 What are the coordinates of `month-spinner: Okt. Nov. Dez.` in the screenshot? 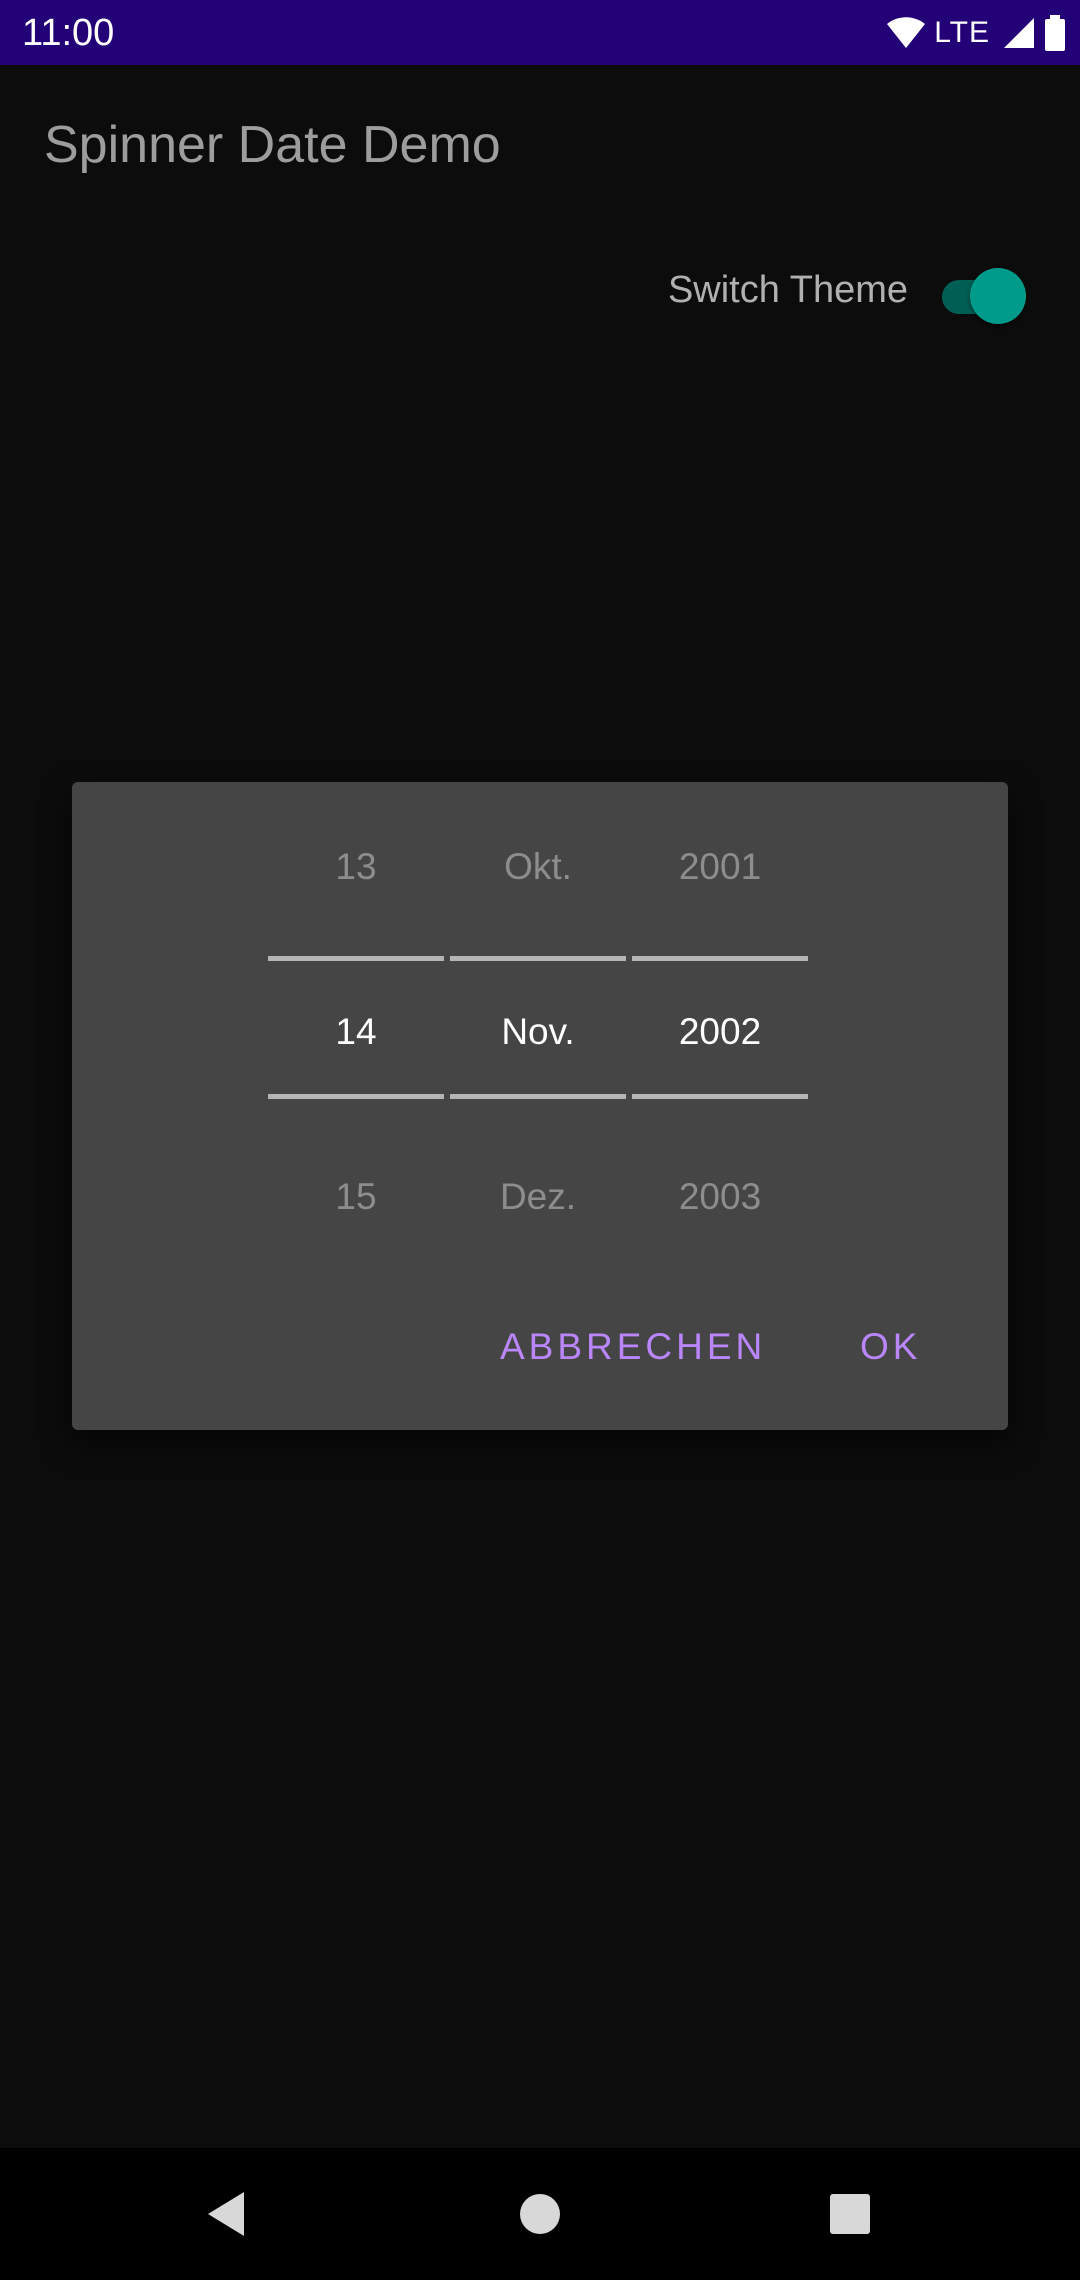 It's located at (538, 1022).